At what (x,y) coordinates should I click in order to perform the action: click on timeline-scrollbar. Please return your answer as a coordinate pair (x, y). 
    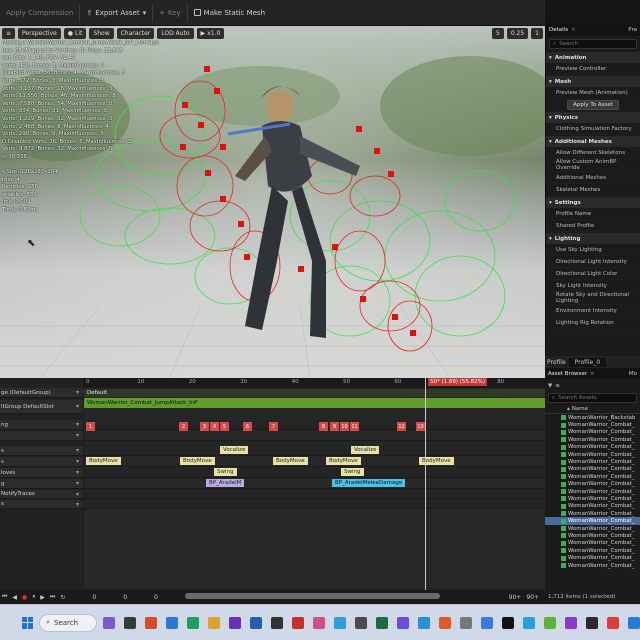
    Looking at the image, I should click on (312, 596).